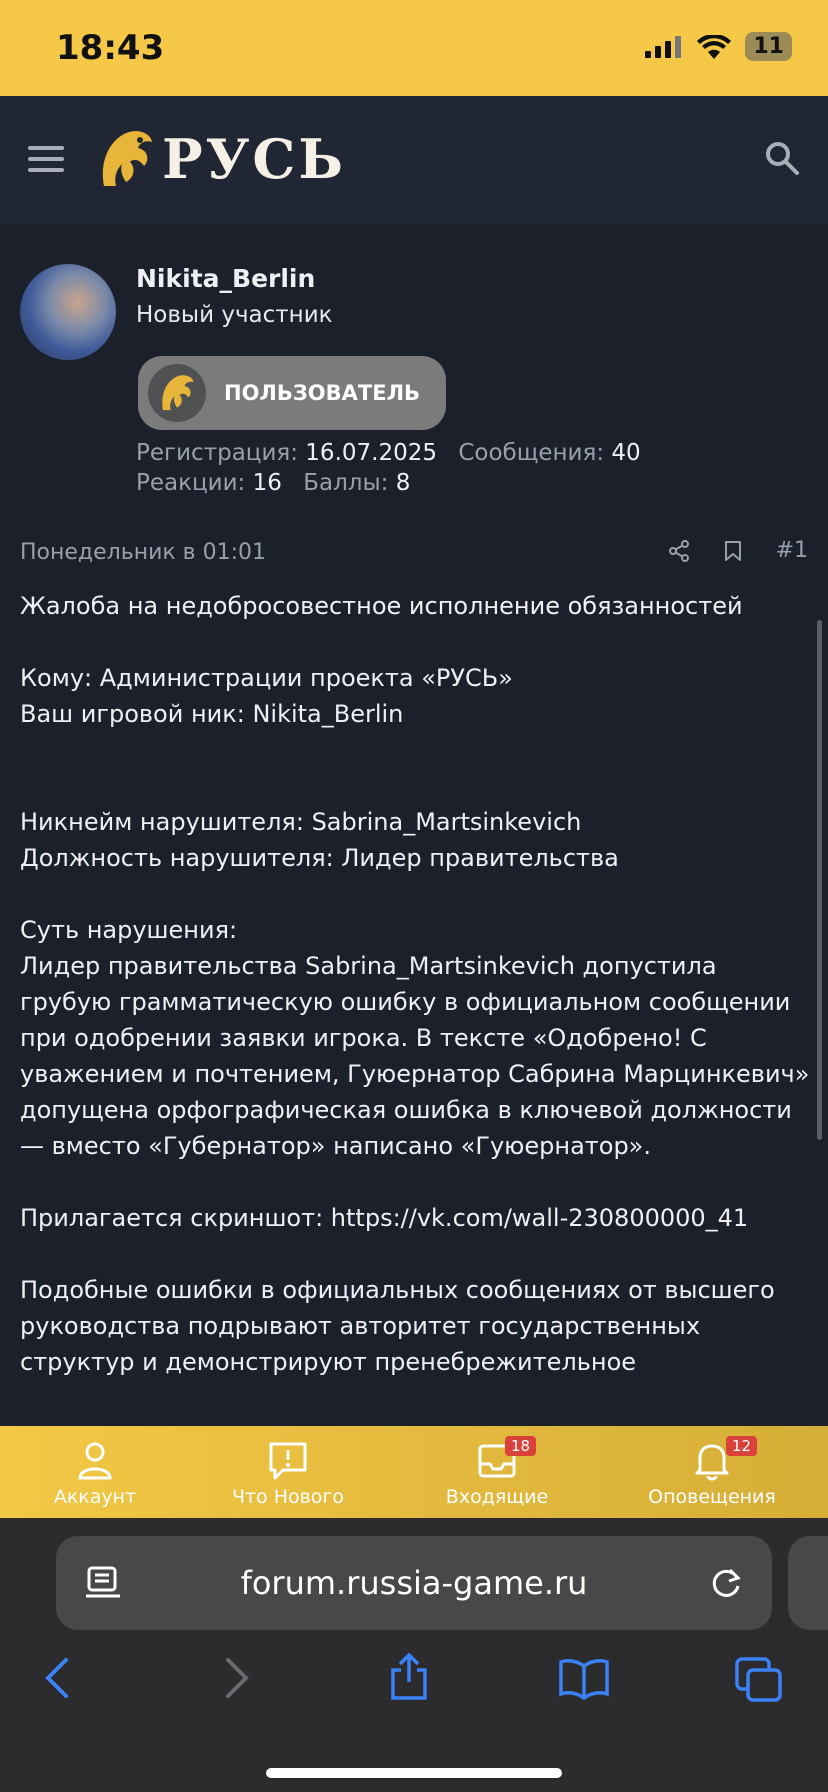 This screenshot has width=828, height=1792. I want to click on site-header: РУСЬ, so click(414, 160).